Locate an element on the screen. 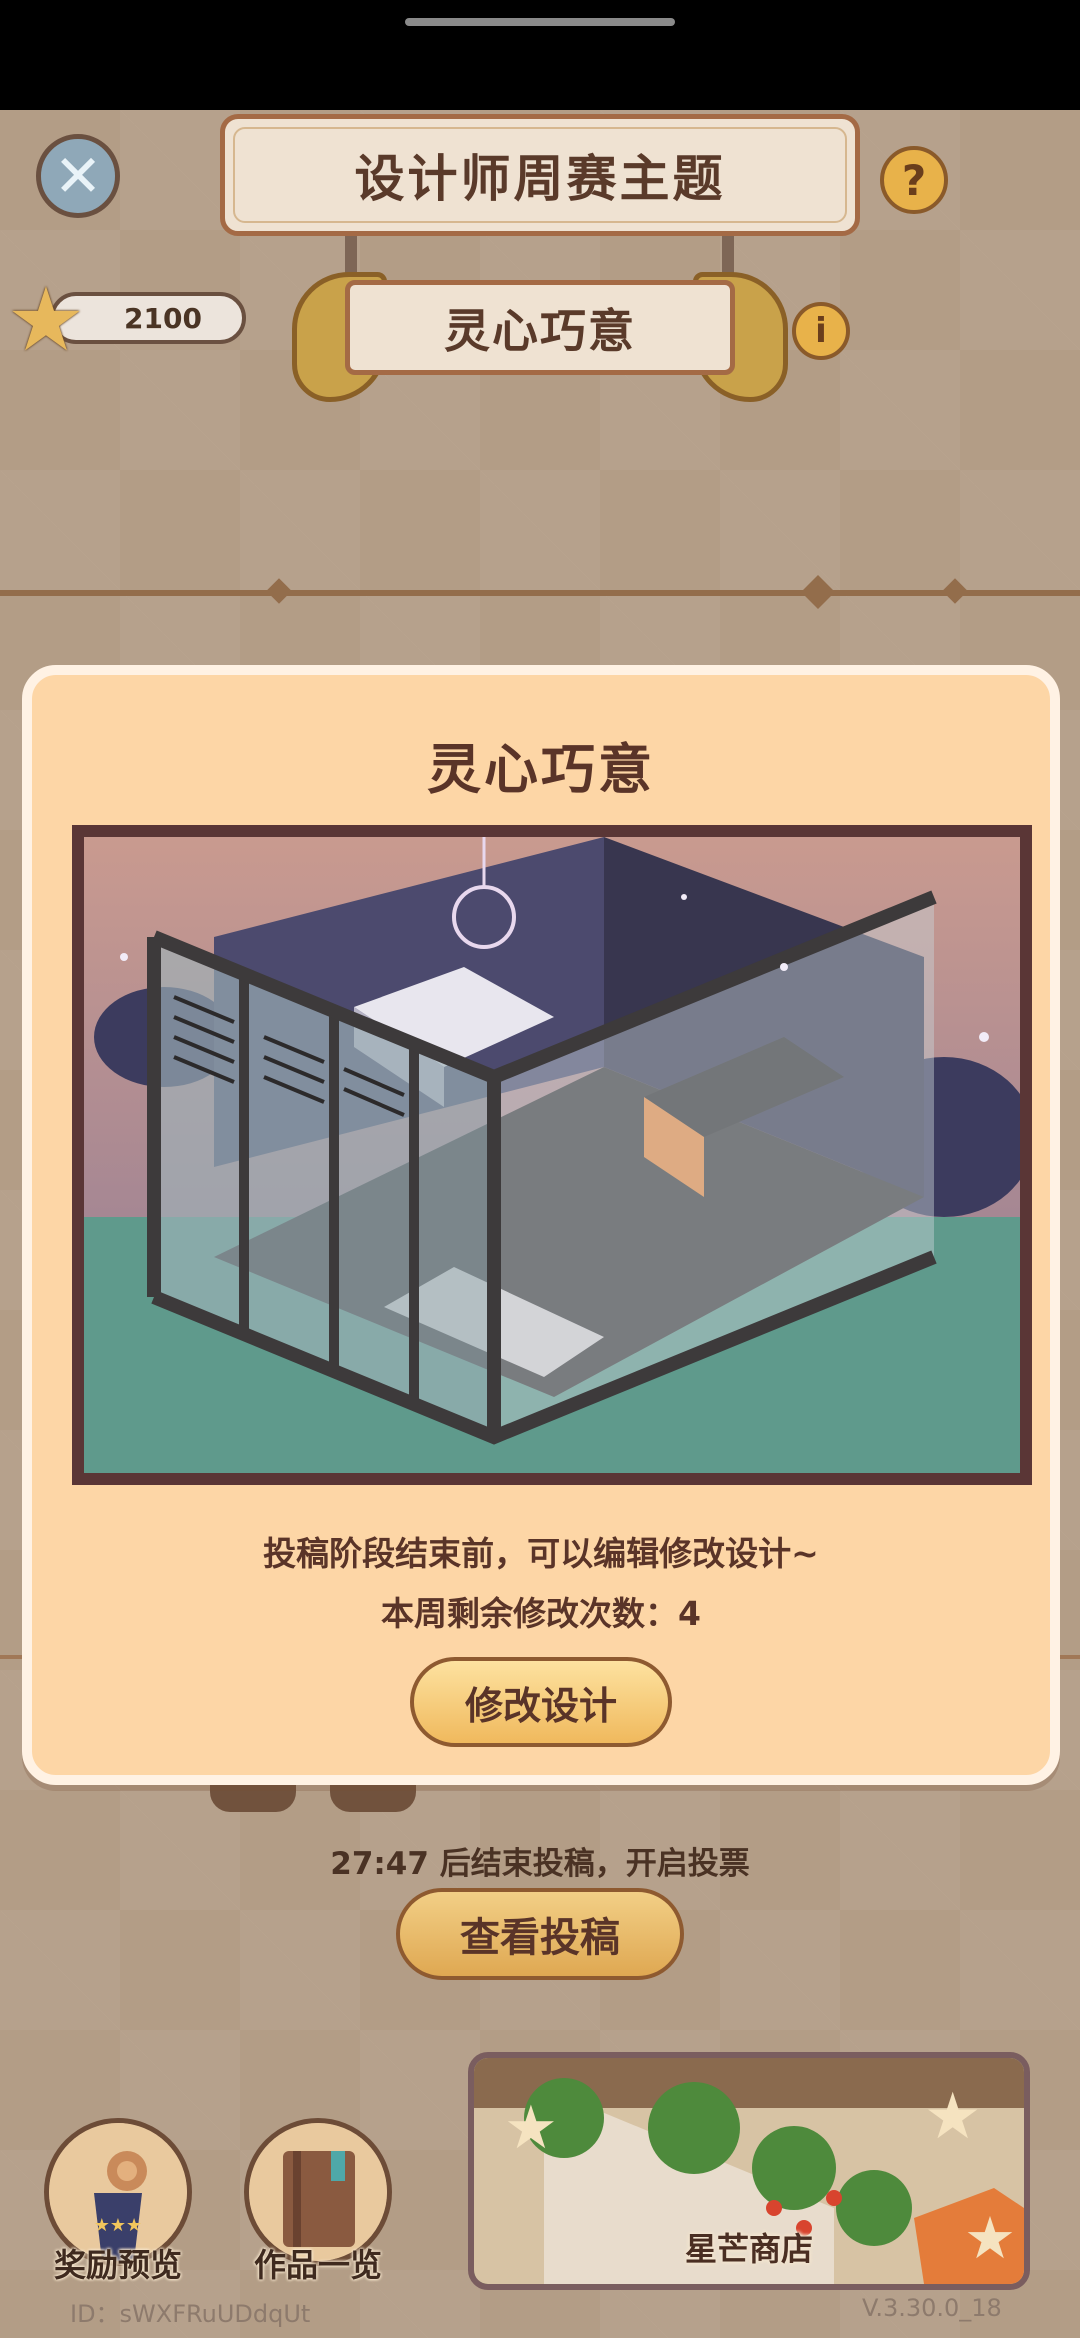 Image resolution: width=1080 pixels, height=2338 pixels. page-title: 设计师周赛主题 is located at coordinates (540, 175).